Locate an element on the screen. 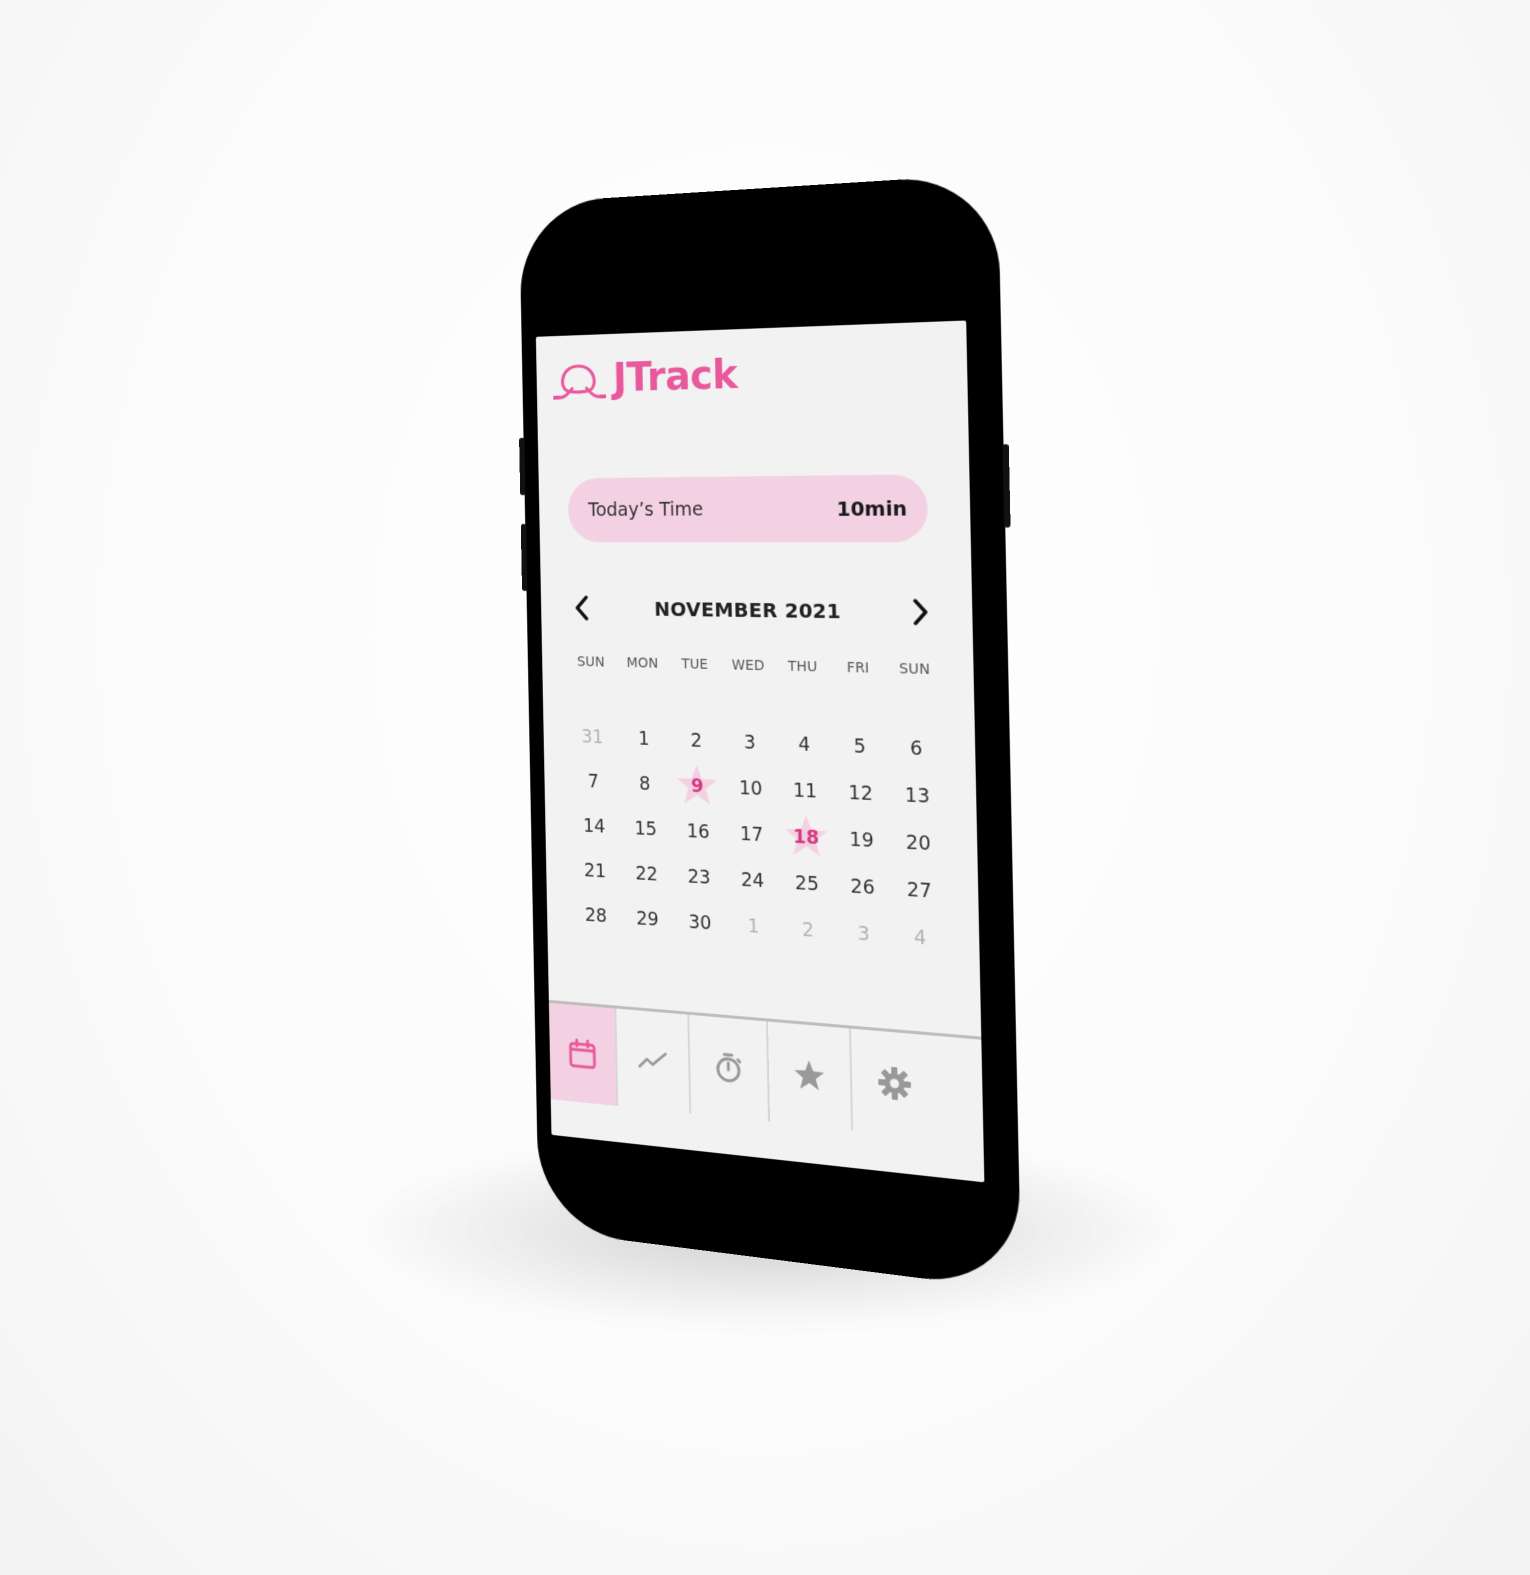 The height and width of the screenshot is (1575, 1530). day-number: 14 is located at coordinates (594, 826).